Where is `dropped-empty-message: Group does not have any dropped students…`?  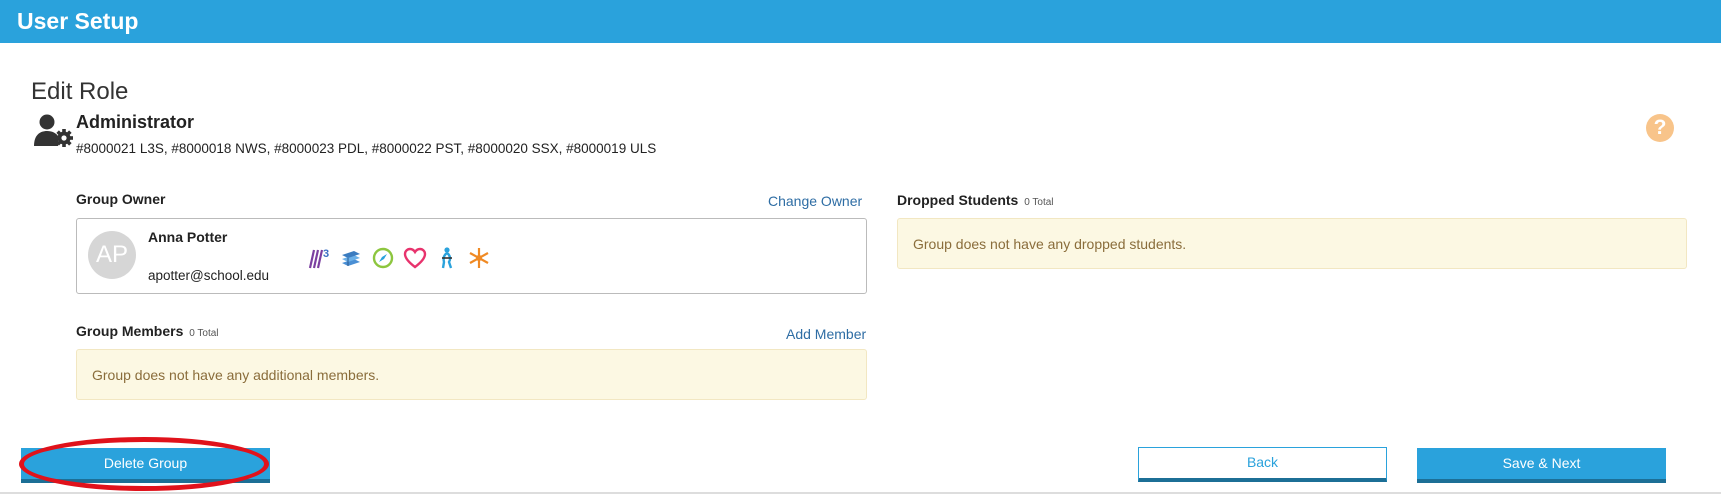
dropped-empty-message: Group does not have any dropped students… is located at coordinates (1050, 243).